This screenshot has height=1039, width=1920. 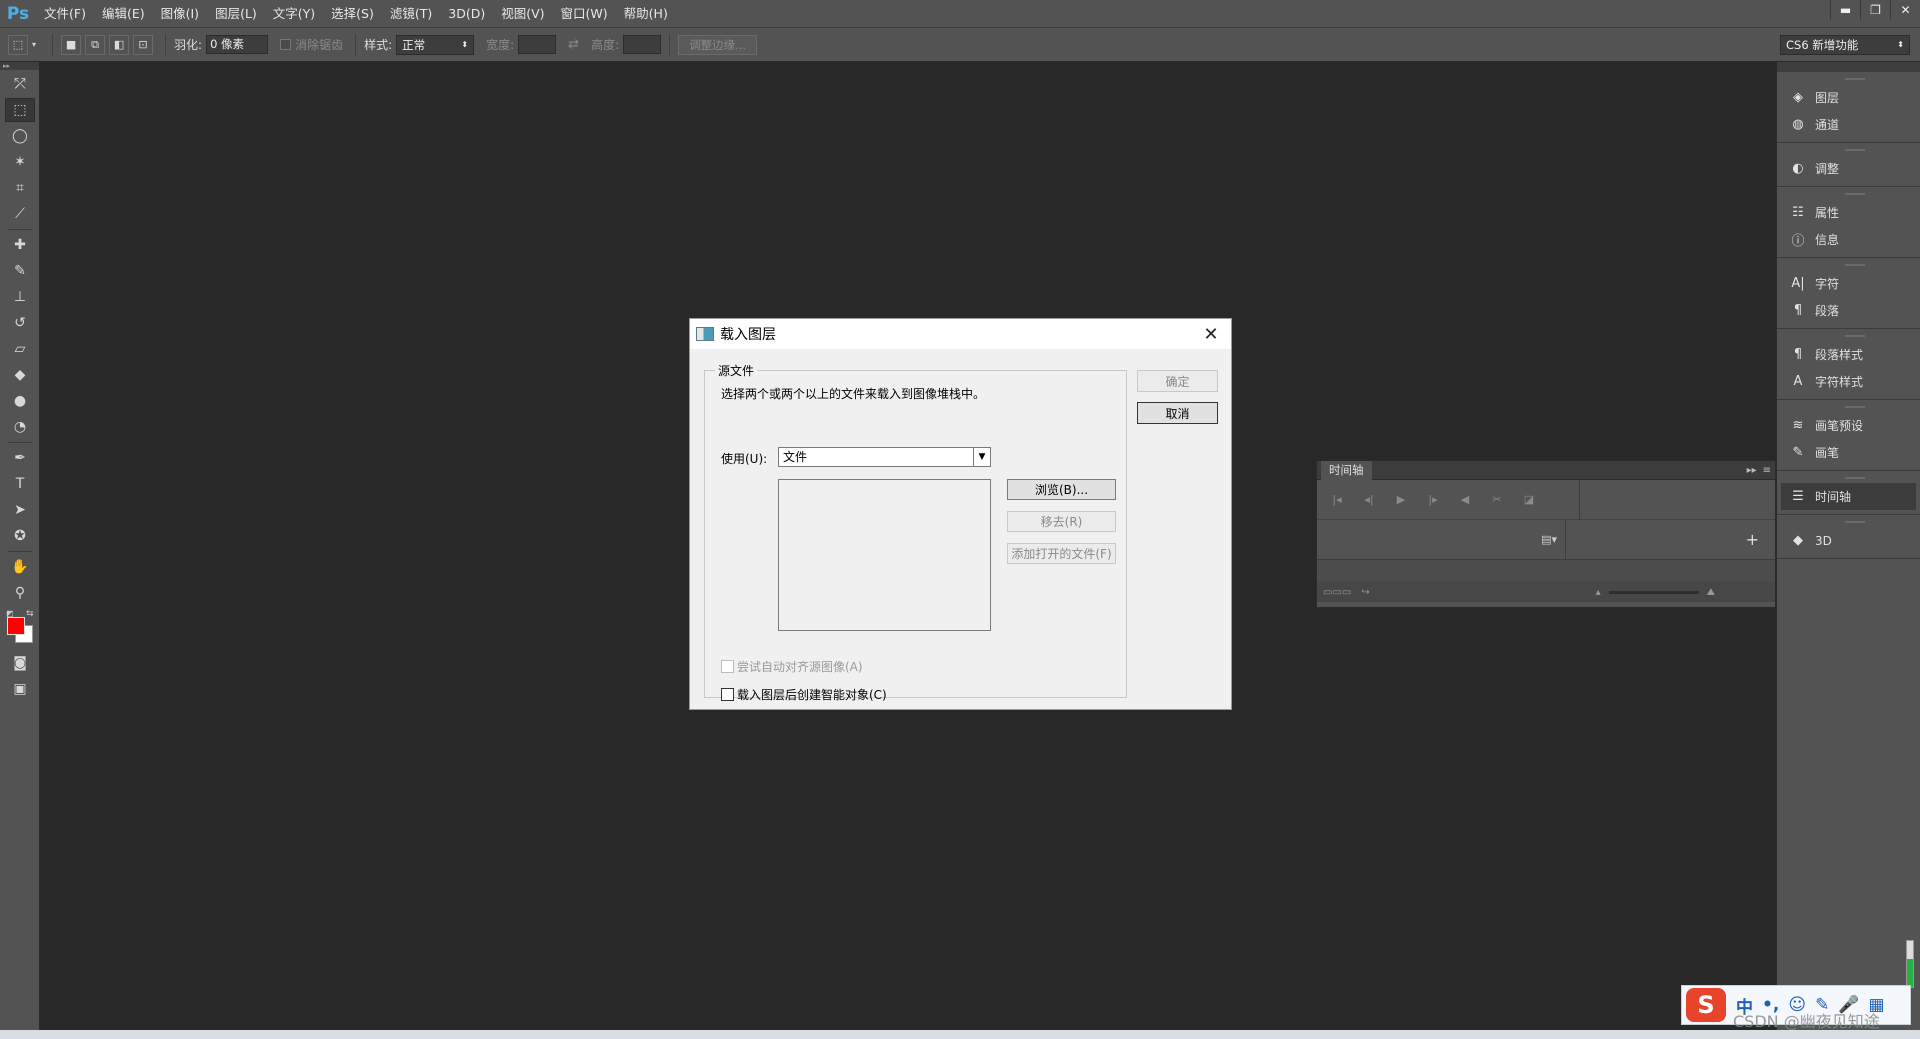 What do you see at coordinates (1848, 310) in the screenshot?
I see `dock-item-paragraph: ¶ 段落` at bounding box center [1848, 310].